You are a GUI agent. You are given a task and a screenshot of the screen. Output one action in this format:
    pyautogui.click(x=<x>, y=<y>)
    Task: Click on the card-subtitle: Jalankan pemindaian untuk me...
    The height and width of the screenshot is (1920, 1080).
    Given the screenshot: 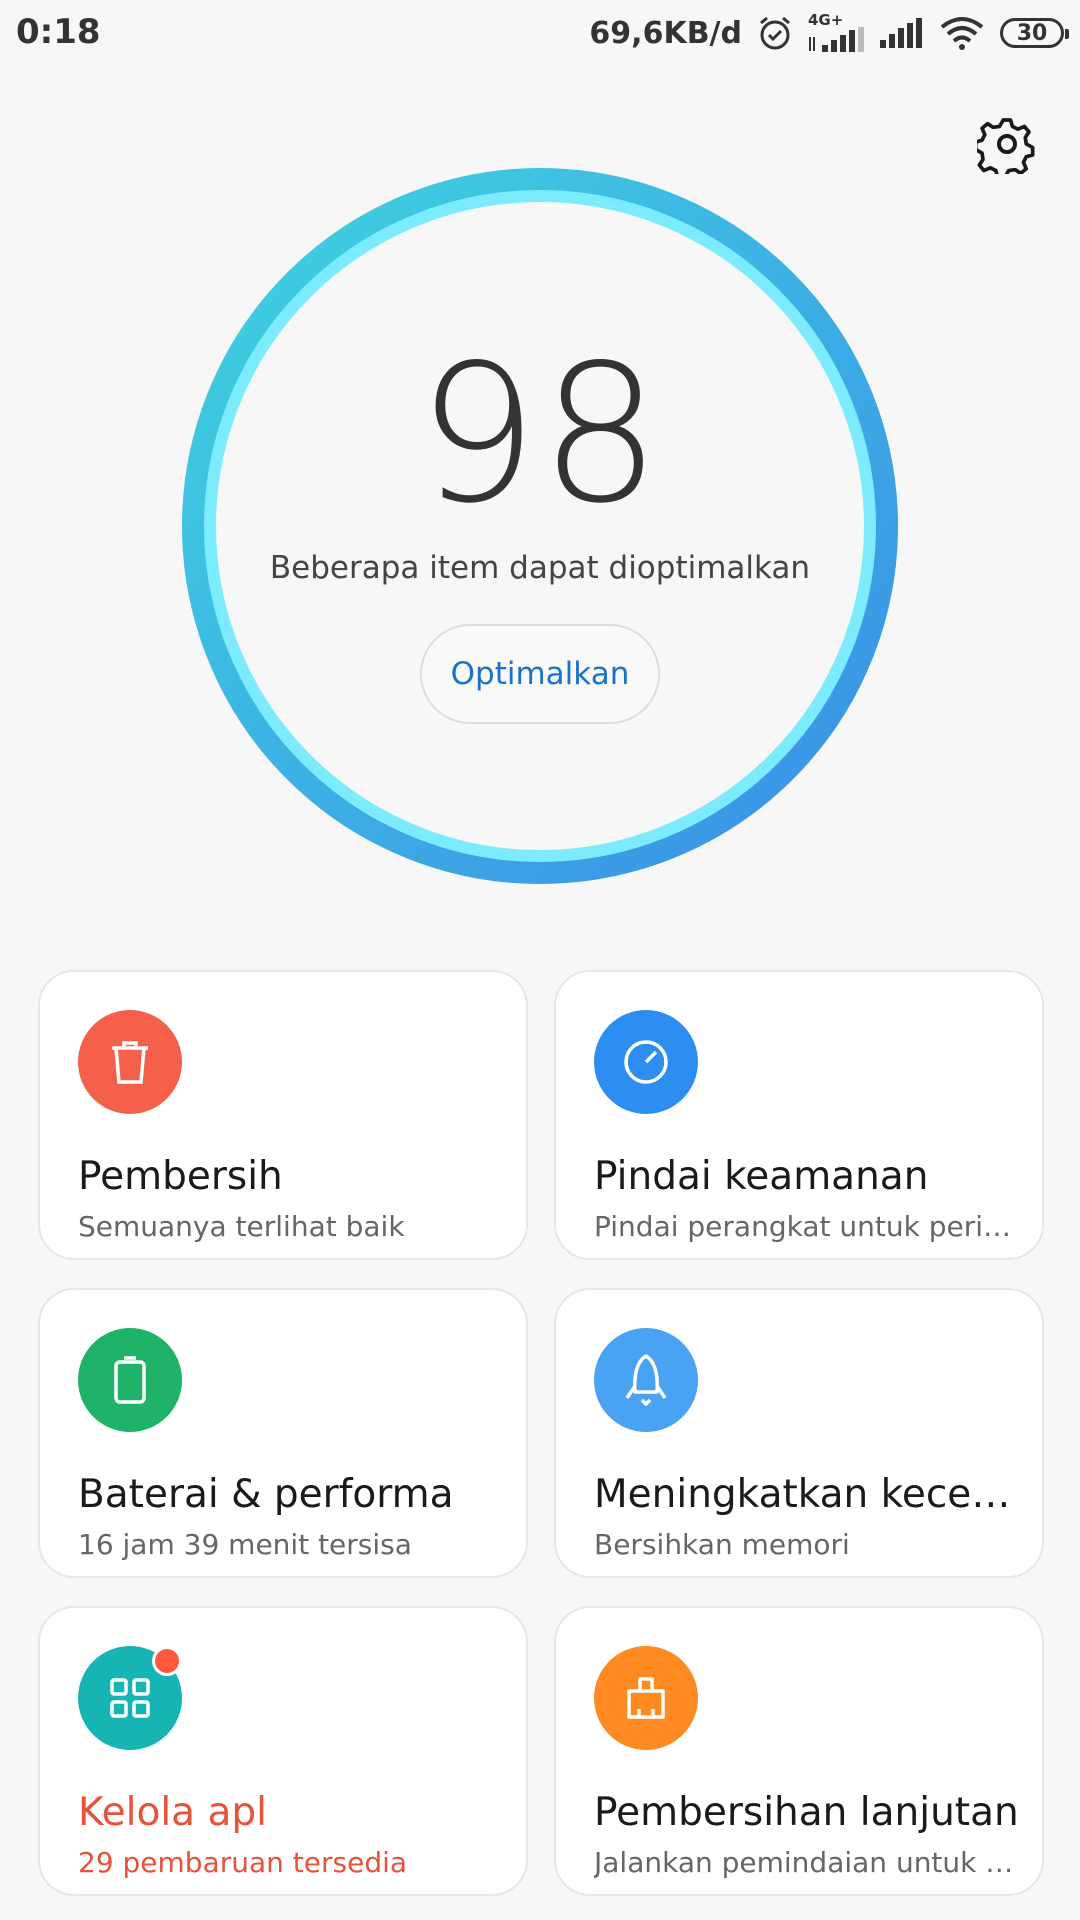 What is the action you would take?
    pyautogui.click(x=809, y=1862)
    